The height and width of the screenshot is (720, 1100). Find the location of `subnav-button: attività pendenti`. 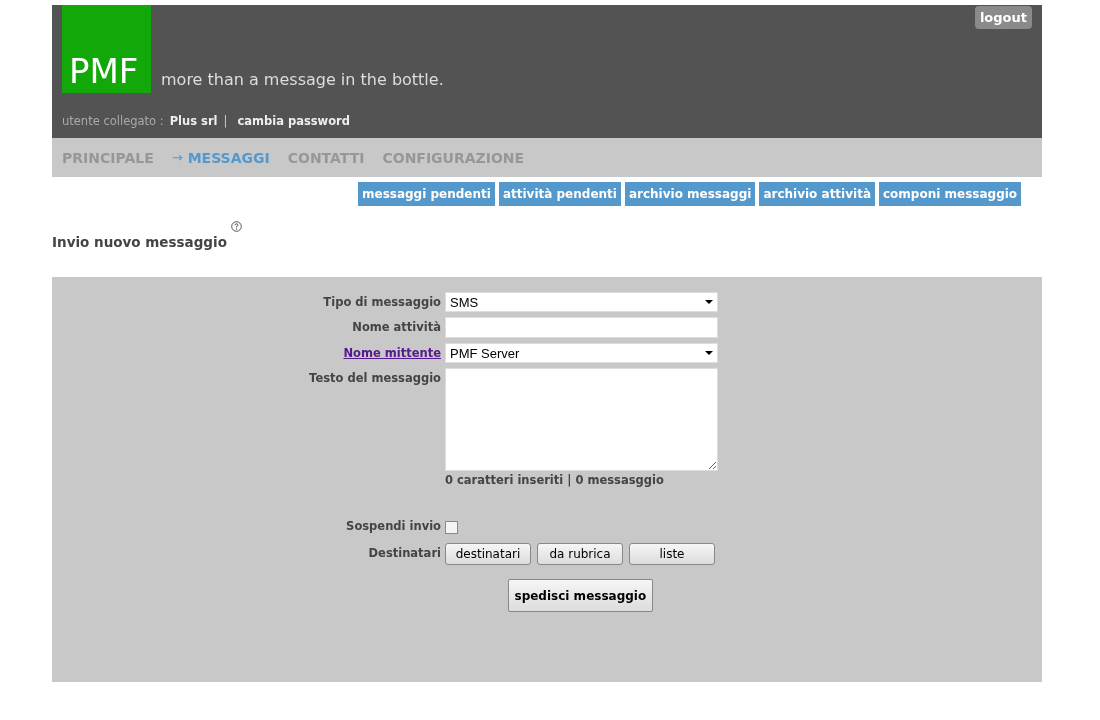

subnav-button: attività pendenti is located at coordinates (559, 194).